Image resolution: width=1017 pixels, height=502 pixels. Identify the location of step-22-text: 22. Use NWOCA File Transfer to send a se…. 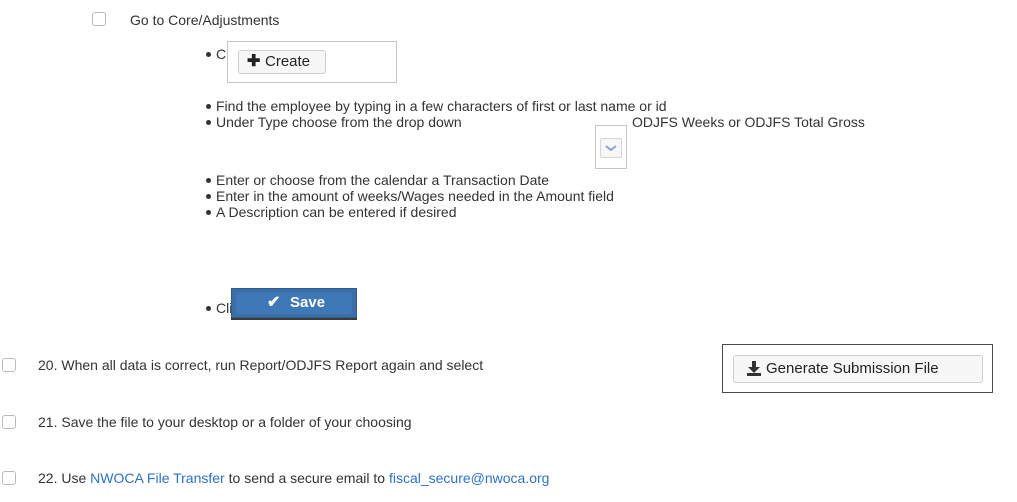
(293, 478).